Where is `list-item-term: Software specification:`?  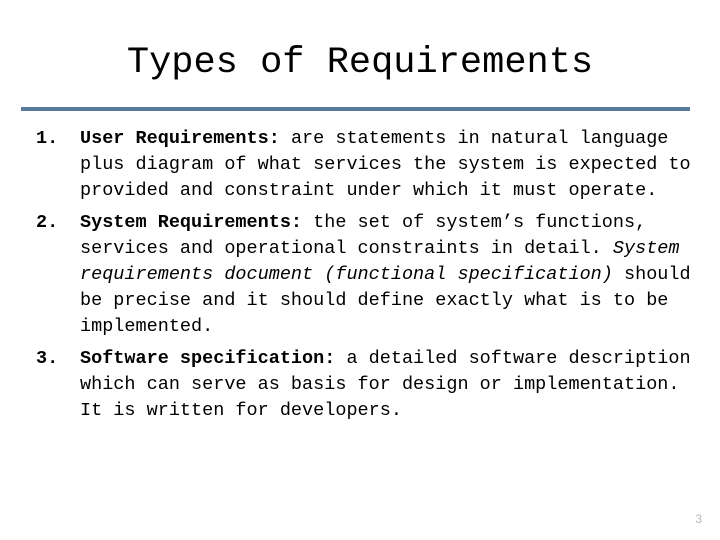
list-item-term: Software specification: is located at coordinates (208, 358).